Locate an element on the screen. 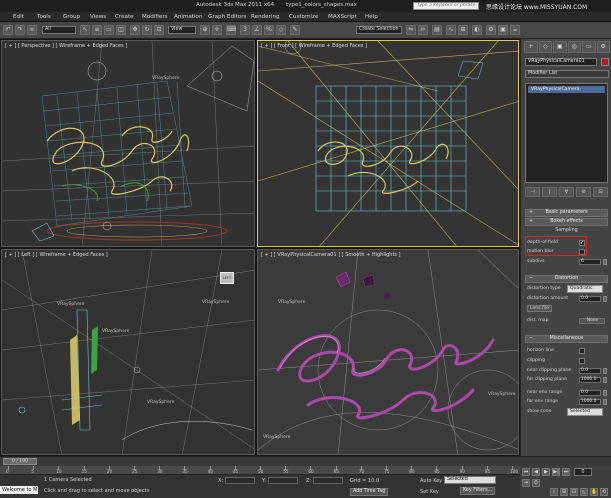 Image resolution: width=611 pixels, height=498 pixels. far-clip-field: 1000.0 is located at coordinates (590, 380).